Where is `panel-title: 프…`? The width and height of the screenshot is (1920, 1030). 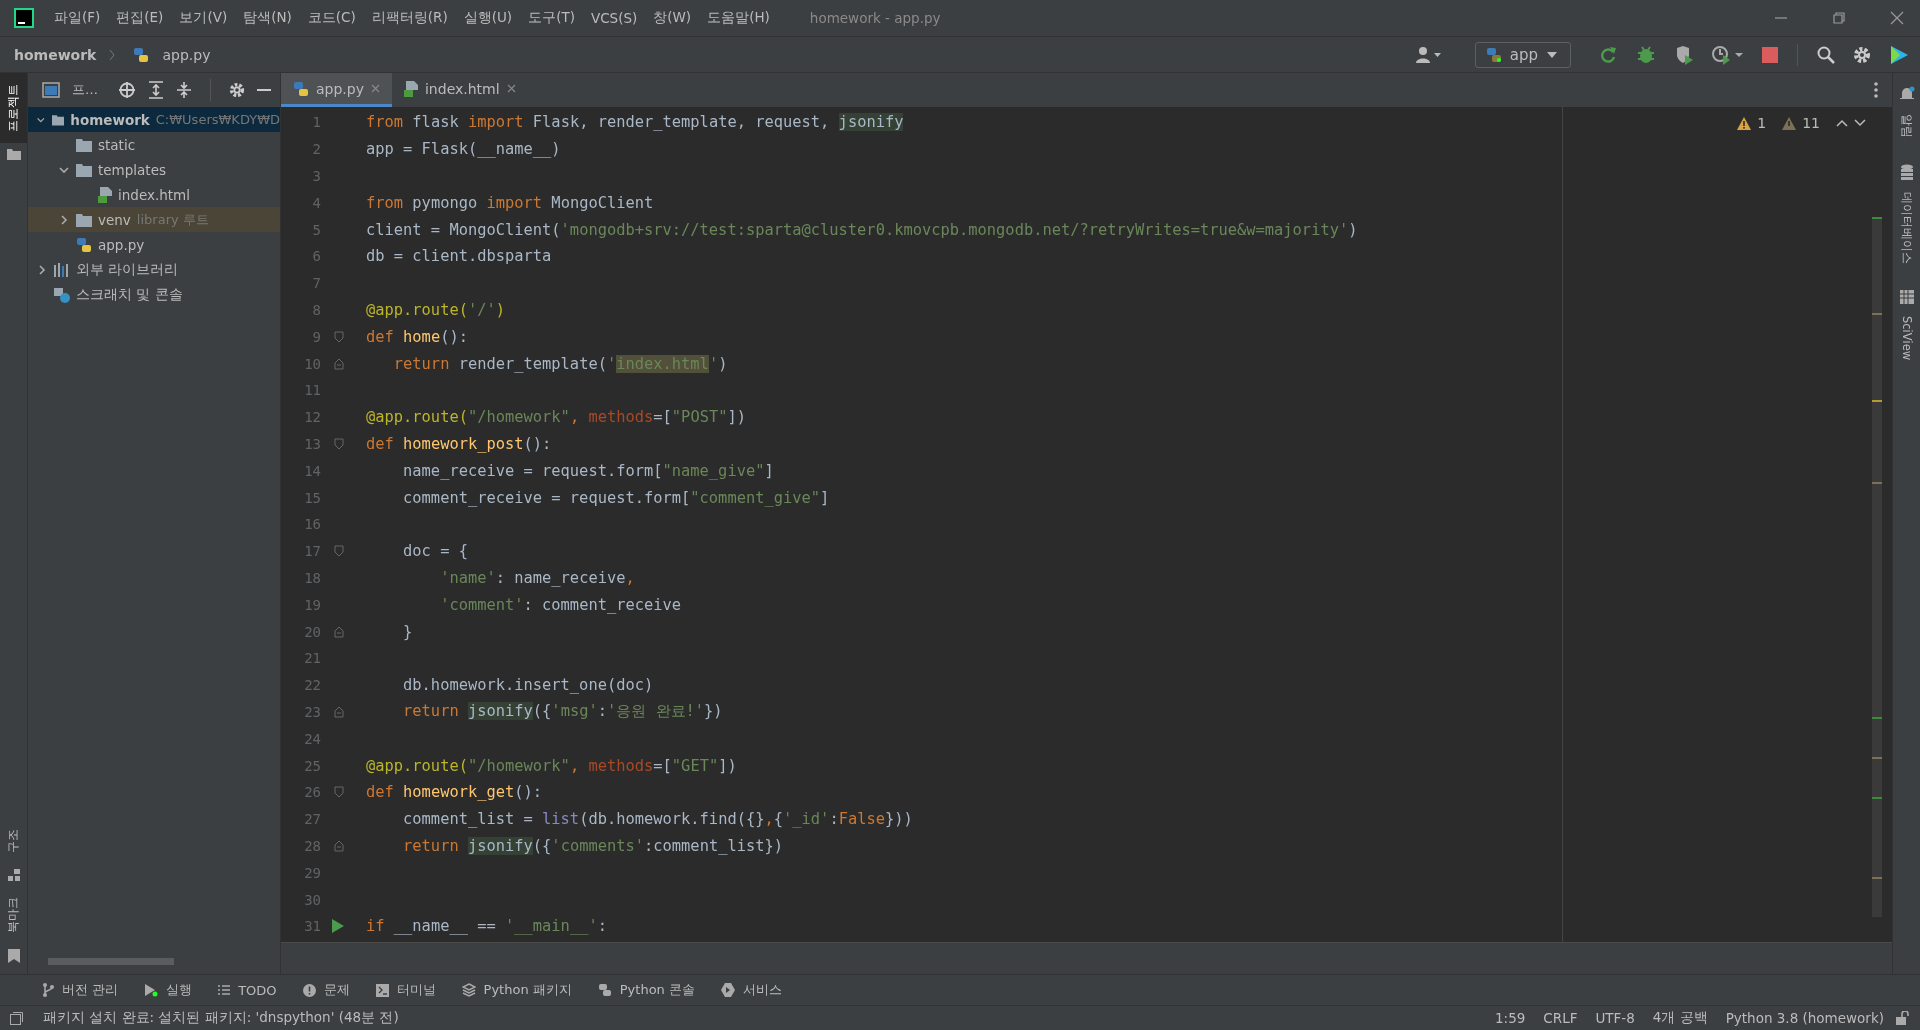
panel-title: 프… is located at coordinates (85, 90).